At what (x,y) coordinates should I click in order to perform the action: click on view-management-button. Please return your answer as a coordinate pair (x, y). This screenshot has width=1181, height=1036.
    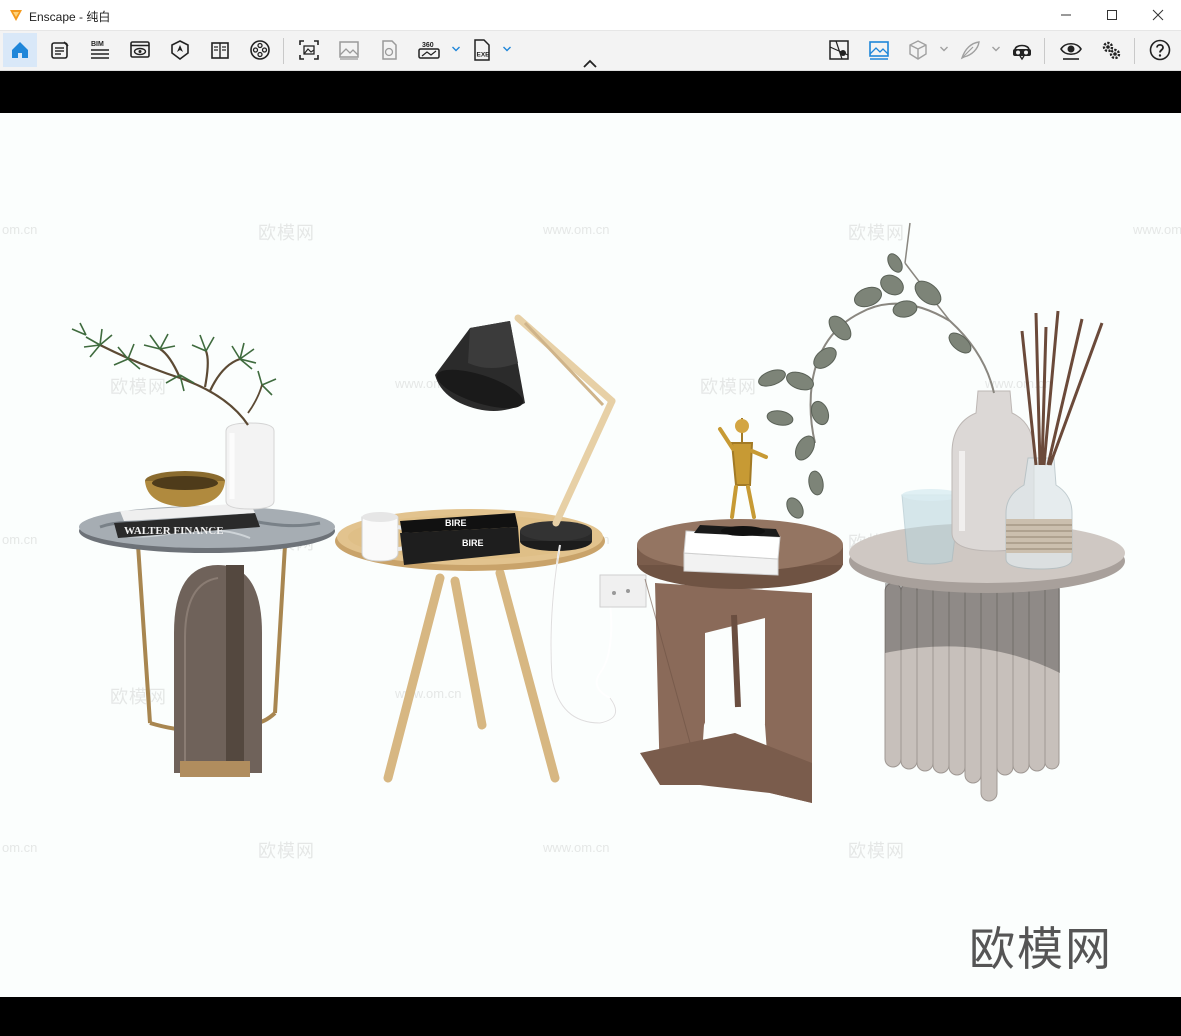
    Looking at the image, I should click on (140, 50).